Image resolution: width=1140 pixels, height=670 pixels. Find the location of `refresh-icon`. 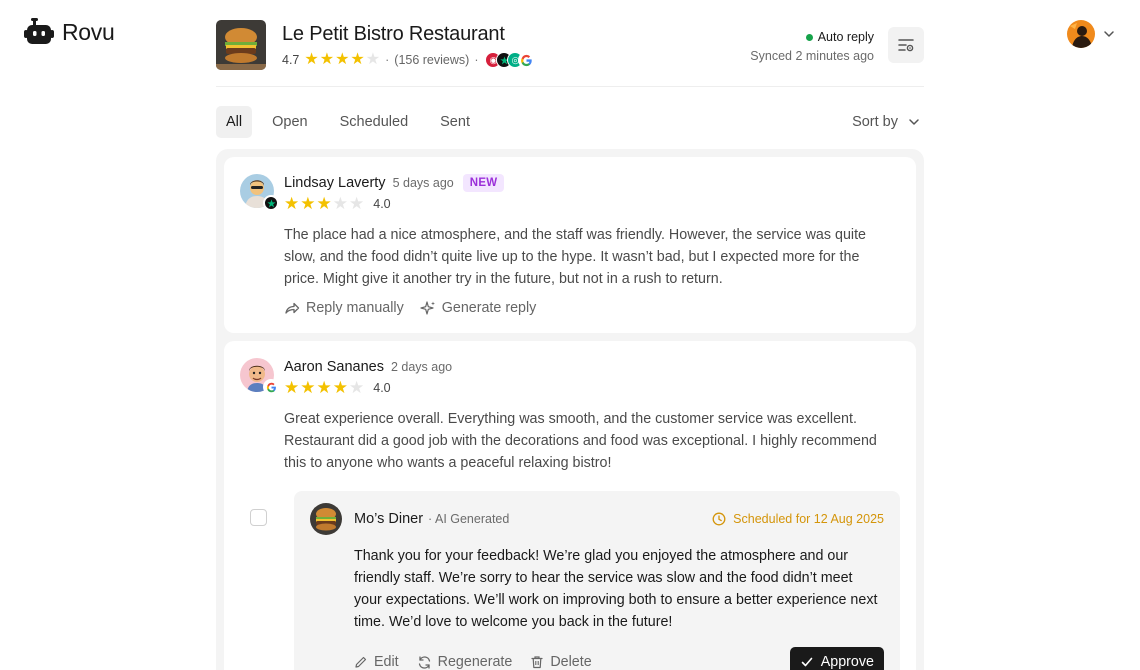

refresh-icon is located at coordinates (424, 662).